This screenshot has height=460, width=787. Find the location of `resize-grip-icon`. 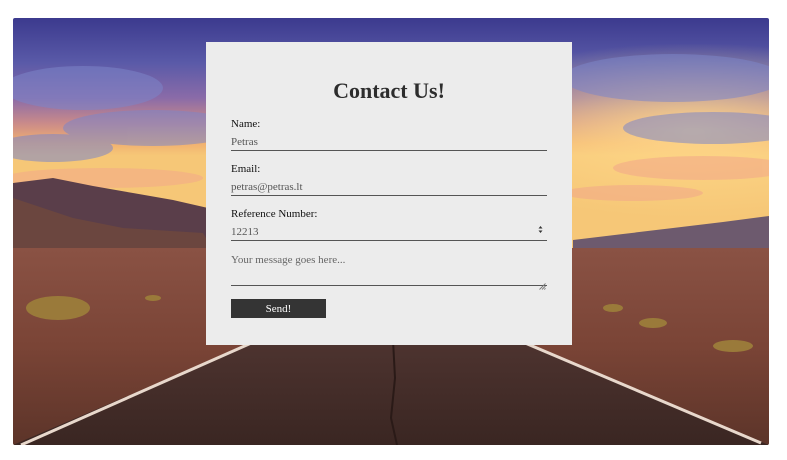

resize-grip-icon is located at coordinates (542, 283).